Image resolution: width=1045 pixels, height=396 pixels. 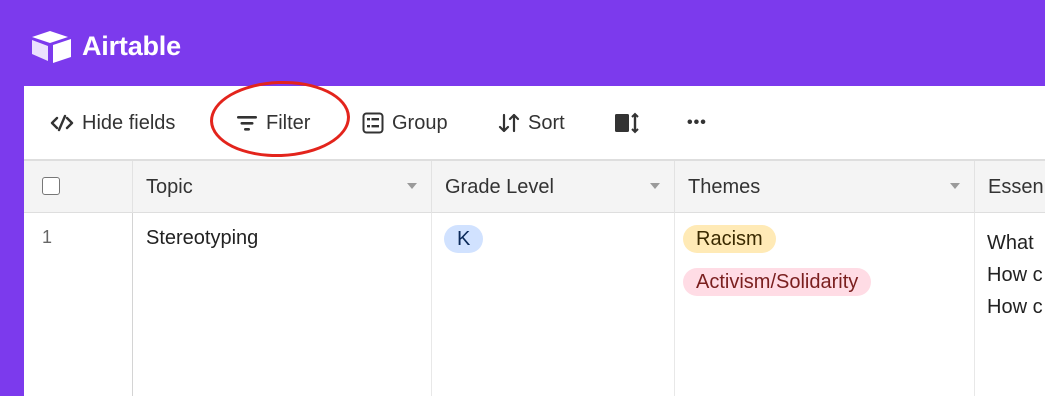 I want to click on column-header-themes: Themes, so click(x=825, y=187).